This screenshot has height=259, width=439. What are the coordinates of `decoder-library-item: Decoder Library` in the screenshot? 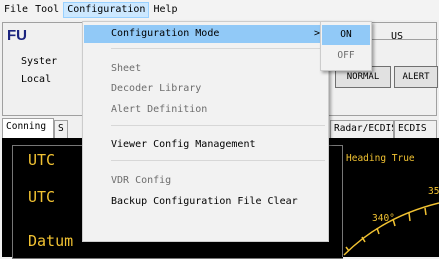 It's located at (156, 89).